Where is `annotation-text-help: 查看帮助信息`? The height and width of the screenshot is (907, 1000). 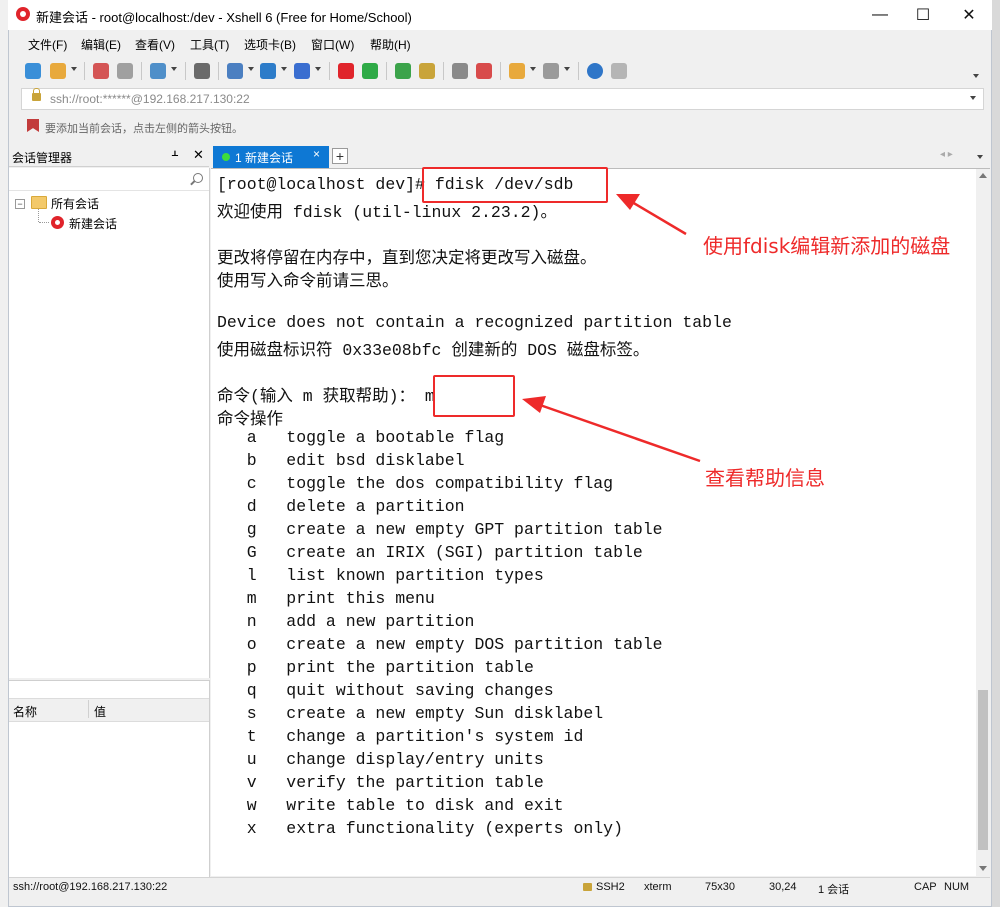 annotation-text-help: 查看帮助信息 is located at coordinates (765, 478).